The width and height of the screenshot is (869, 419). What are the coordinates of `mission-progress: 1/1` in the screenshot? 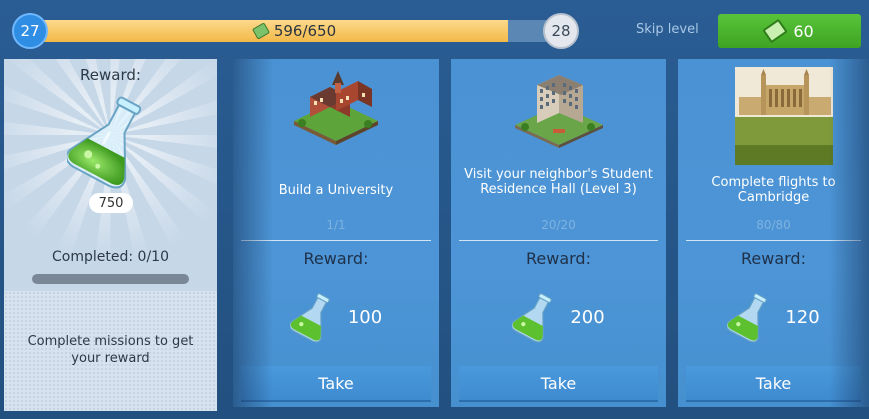 It's located at (336, 225).